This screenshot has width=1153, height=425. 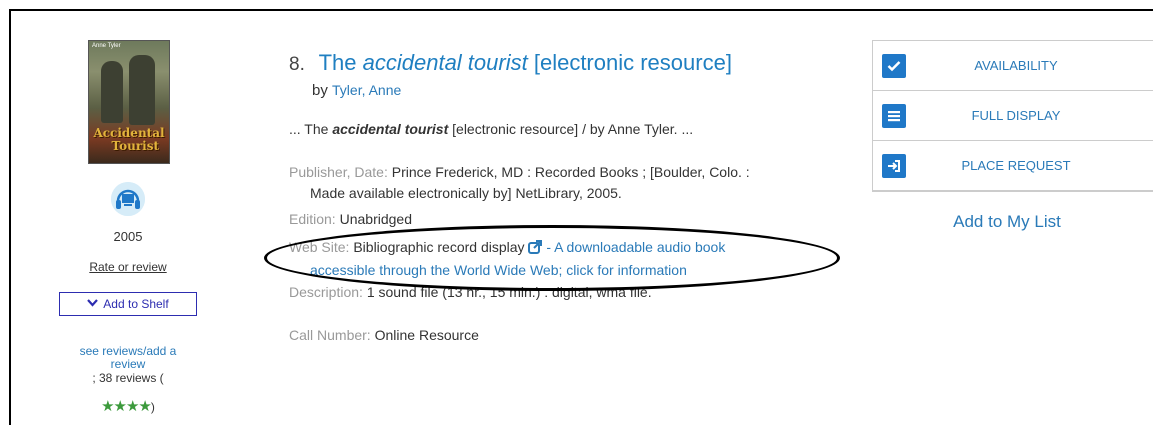 I want to click on star-rating-icon: ★★★★, so click(x=126, y=406).